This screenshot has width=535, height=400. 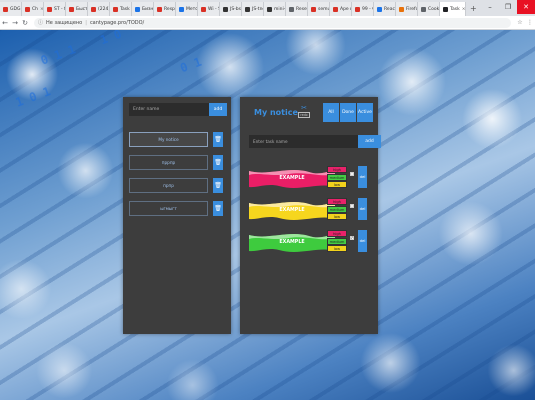 I want to click on tab-title: Firefo, so click(x=412, y=9).